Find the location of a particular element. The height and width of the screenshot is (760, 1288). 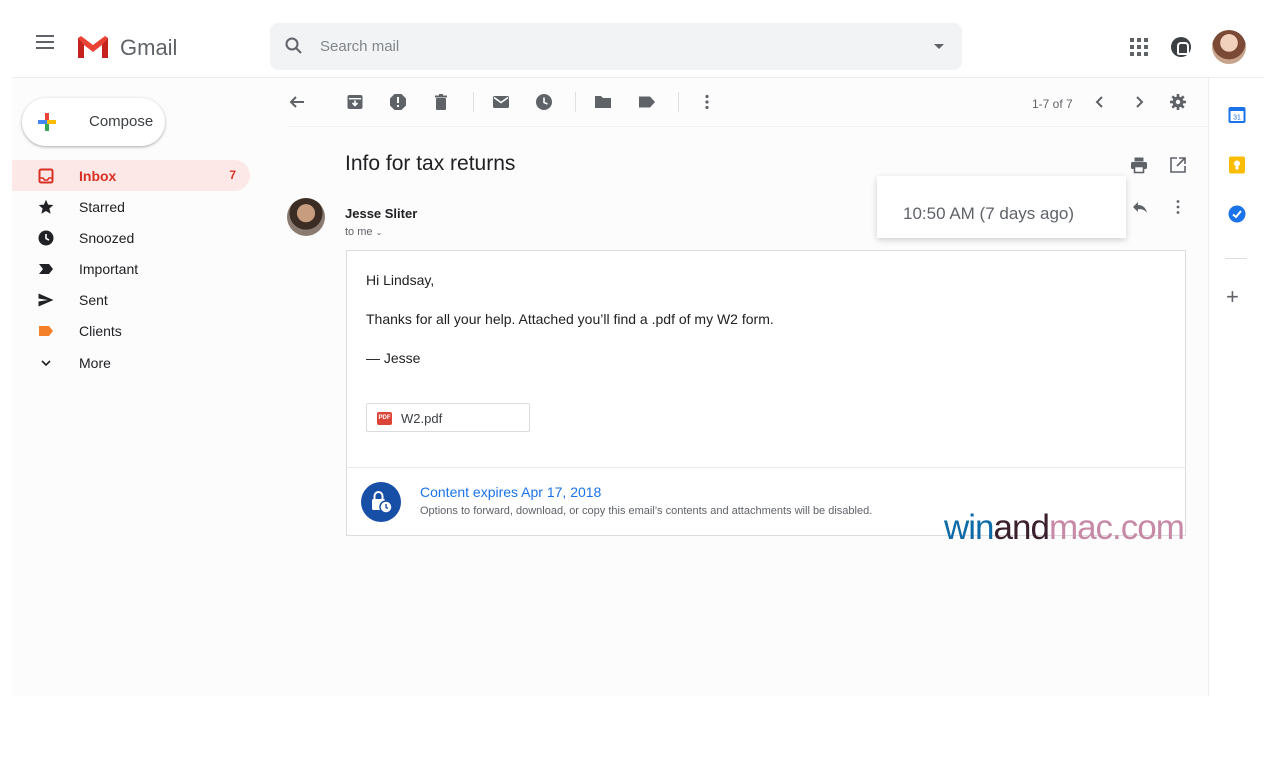

watermark-part: win is located at coordinates (969, 527).